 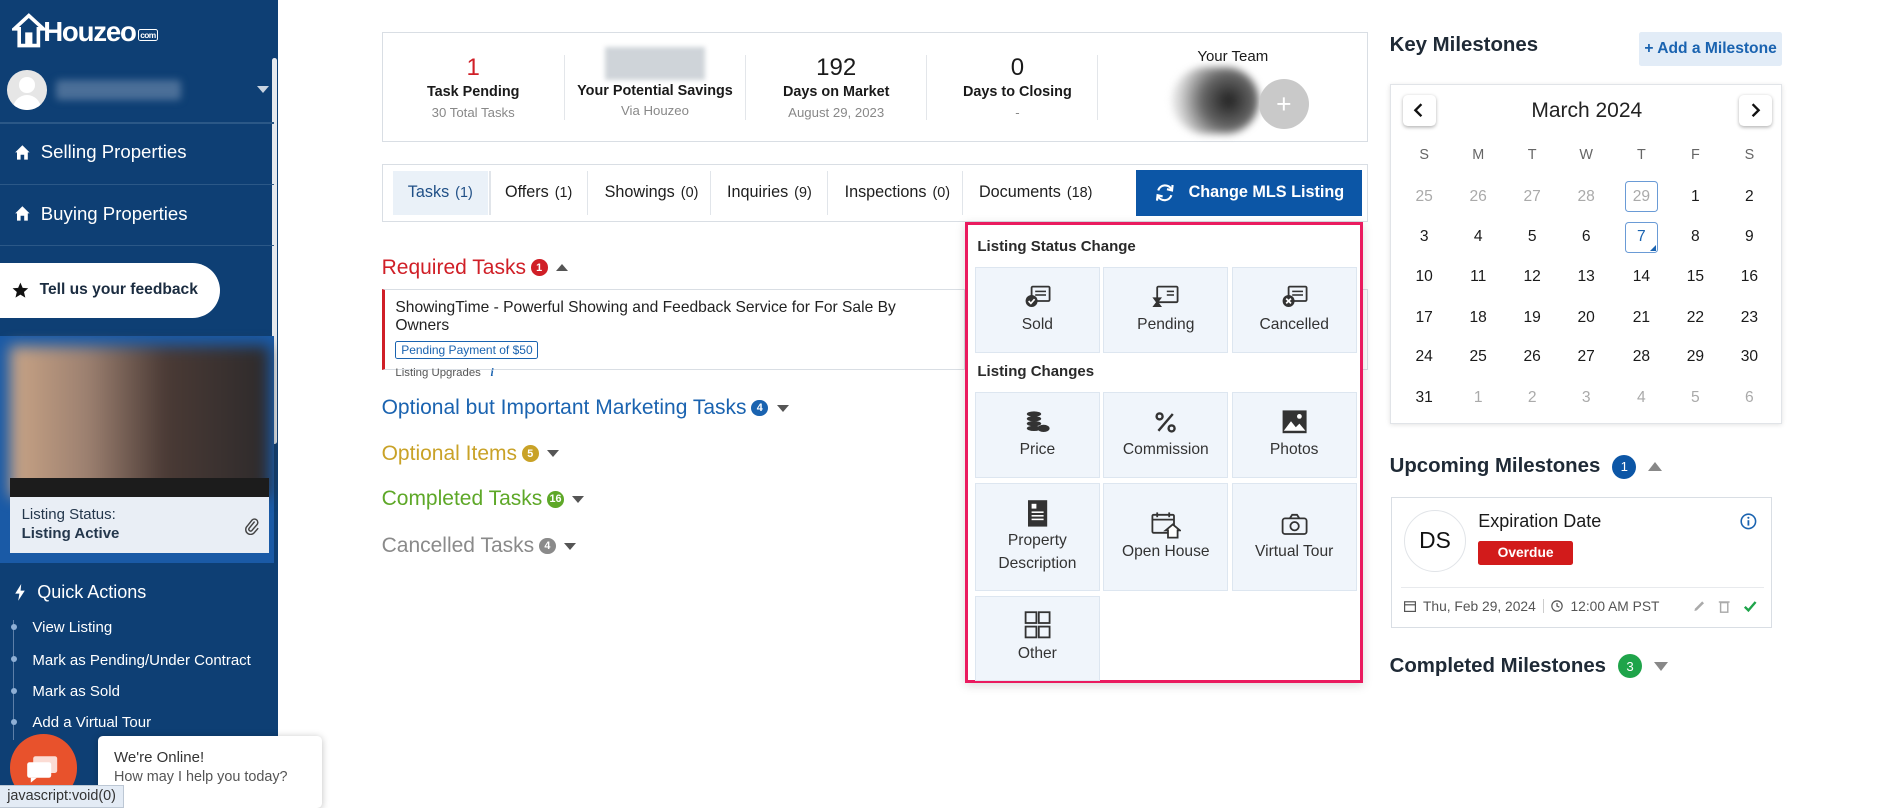 What do you see at coordinates (1424, 317) in the screenshot?
I see `calendar-day: 17` at bounding box center [1424, 317].